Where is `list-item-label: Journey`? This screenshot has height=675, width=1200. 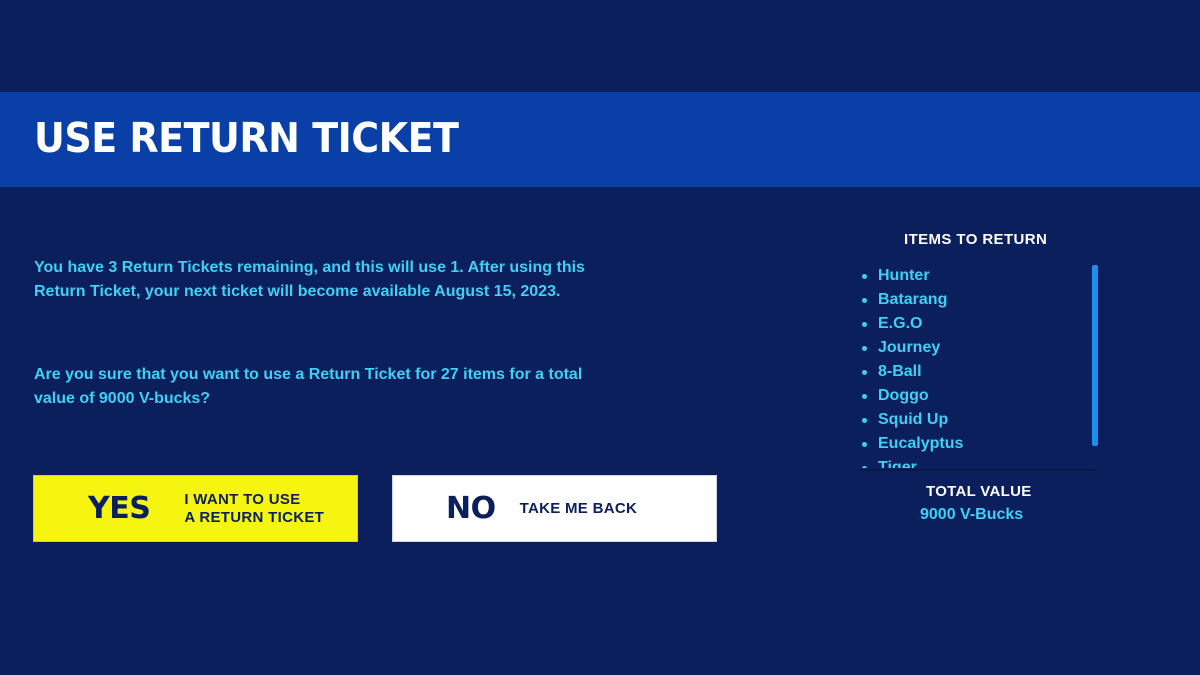
list-item-label: Journey is located at coordinates (909, 347).